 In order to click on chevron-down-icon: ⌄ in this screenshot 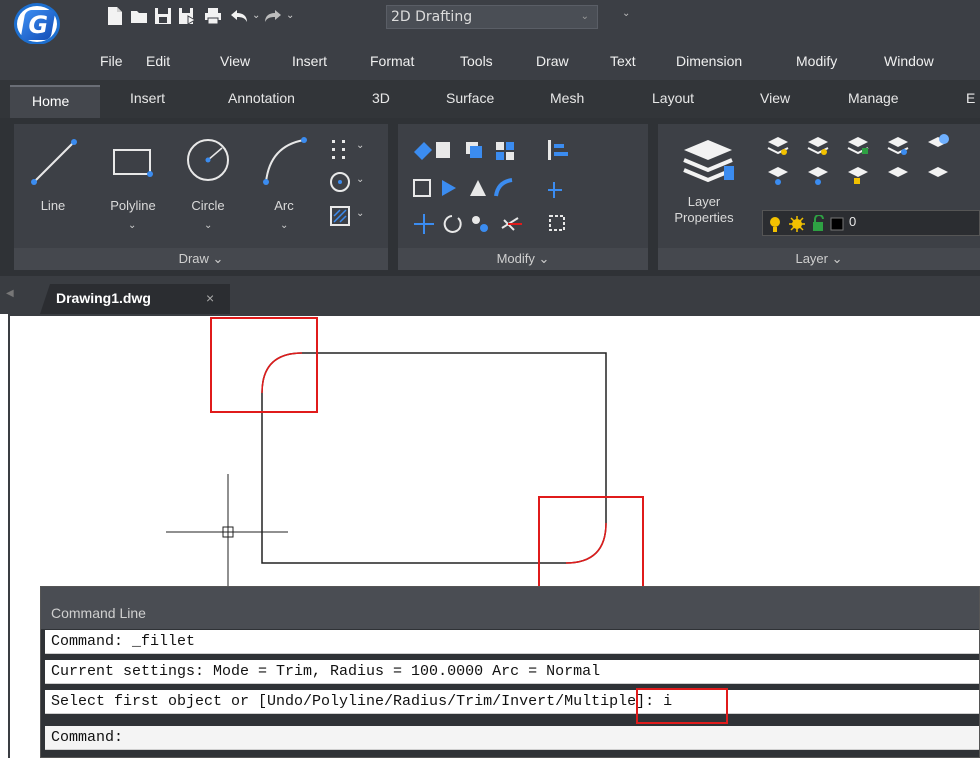, I will do `click(584, 16)`.